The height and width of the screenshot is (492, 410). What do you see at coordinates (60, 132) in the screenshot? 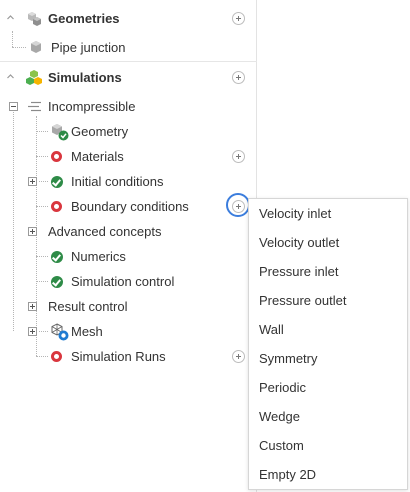
I see `geometry-assignment-icon` at bounding box center [60, 132].